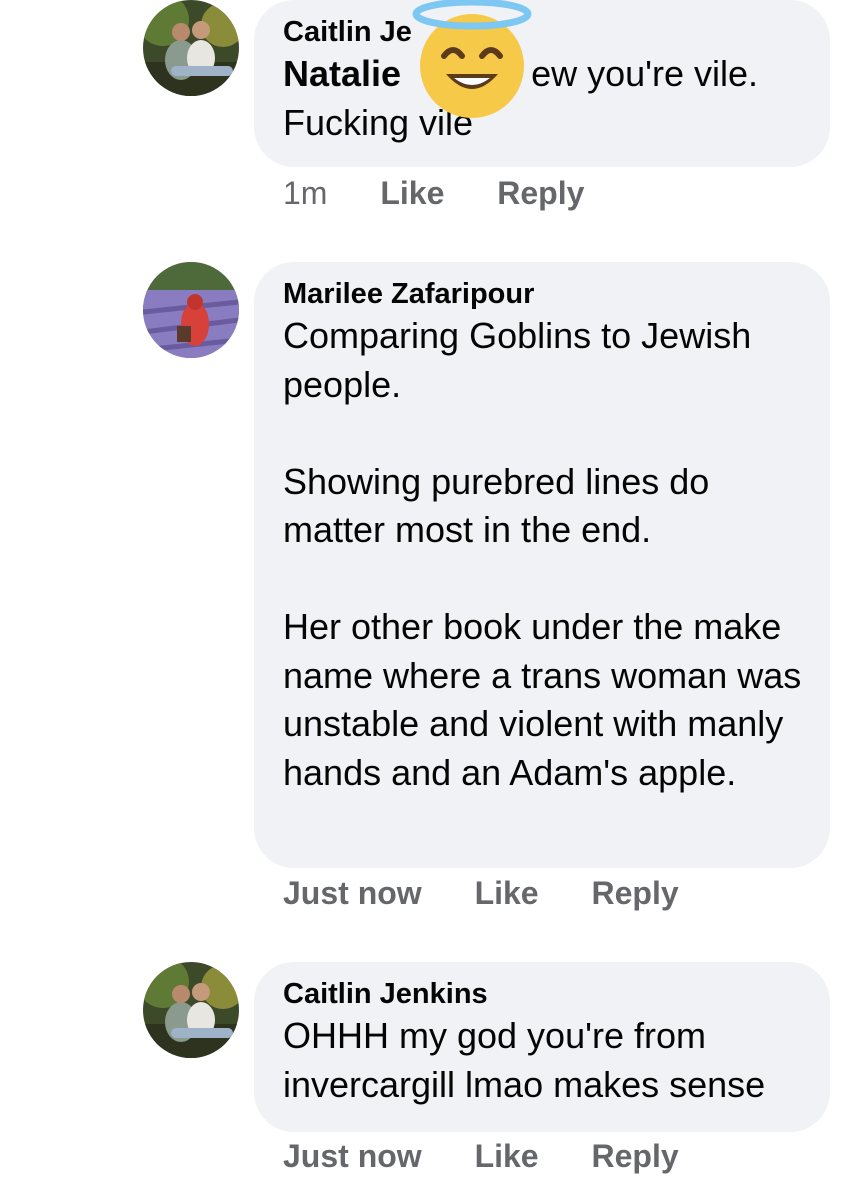  I want to click on comment-author: Caitlin Jenkins, so click(542, 994).